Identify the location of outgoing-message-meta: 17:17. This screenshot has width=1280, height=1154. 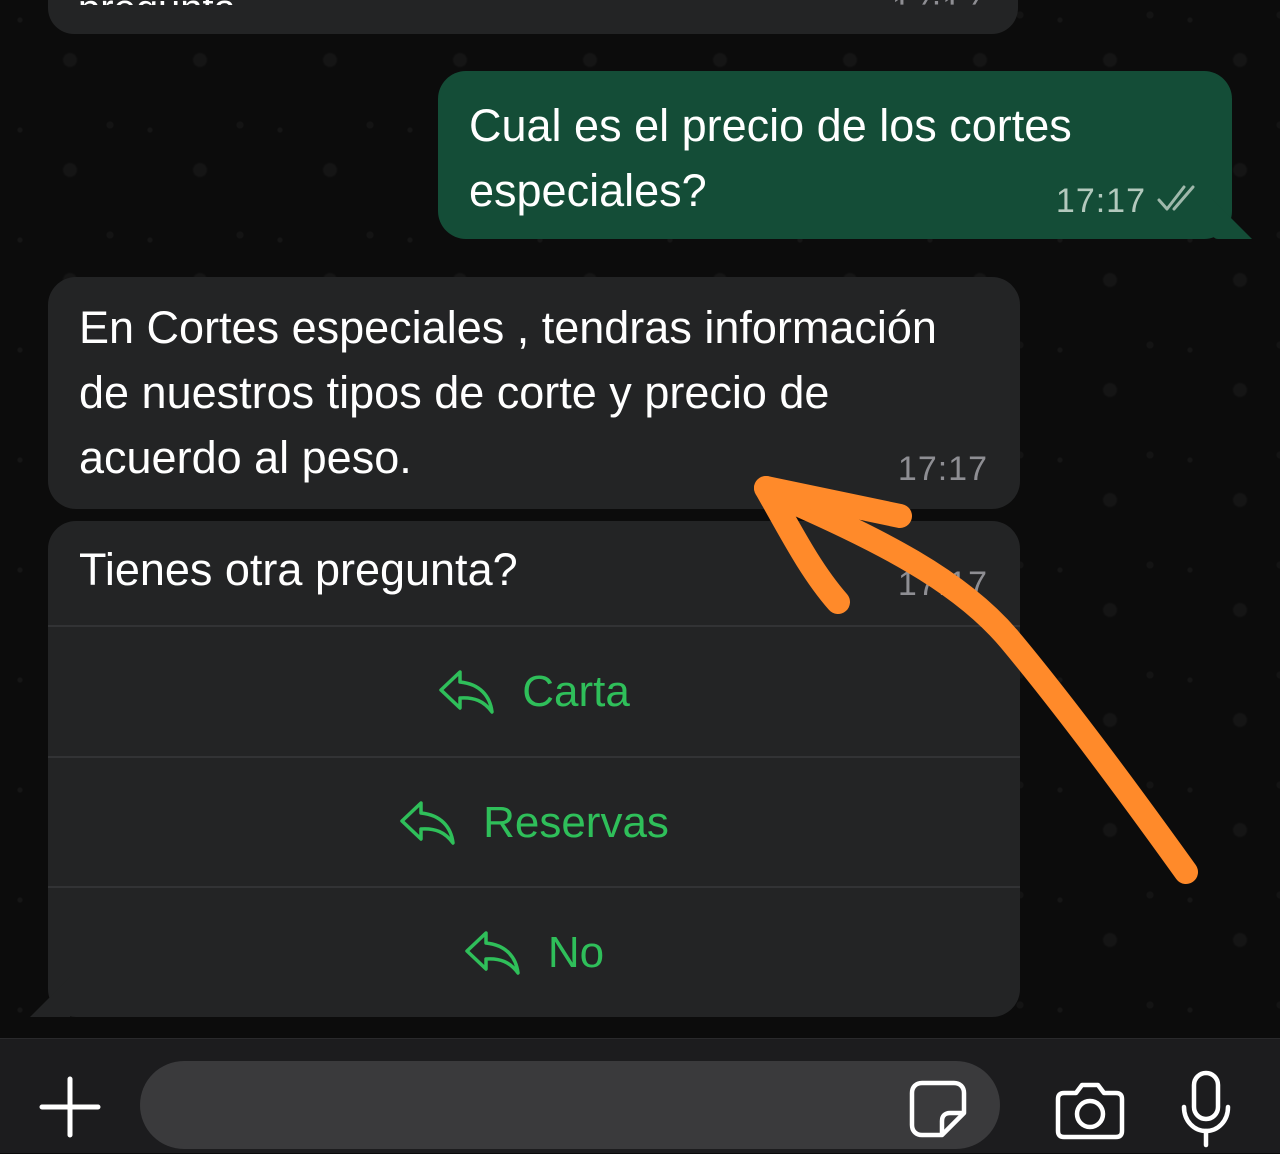
(1130, 201).